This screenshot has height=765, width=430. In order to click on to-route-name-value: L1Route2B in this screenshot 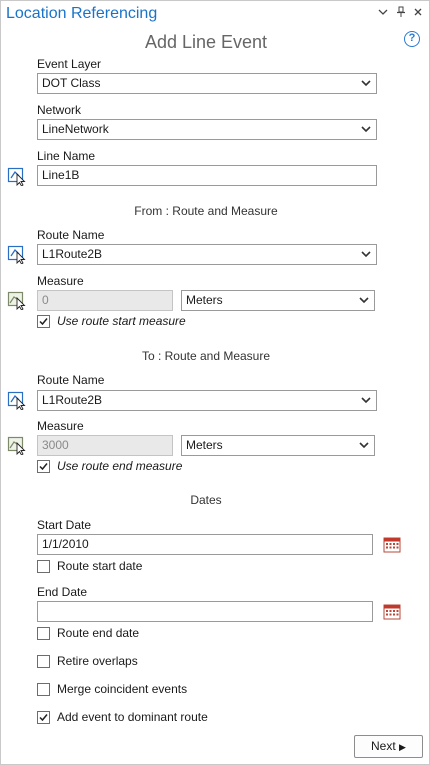, I will do `click(72, 400)`.